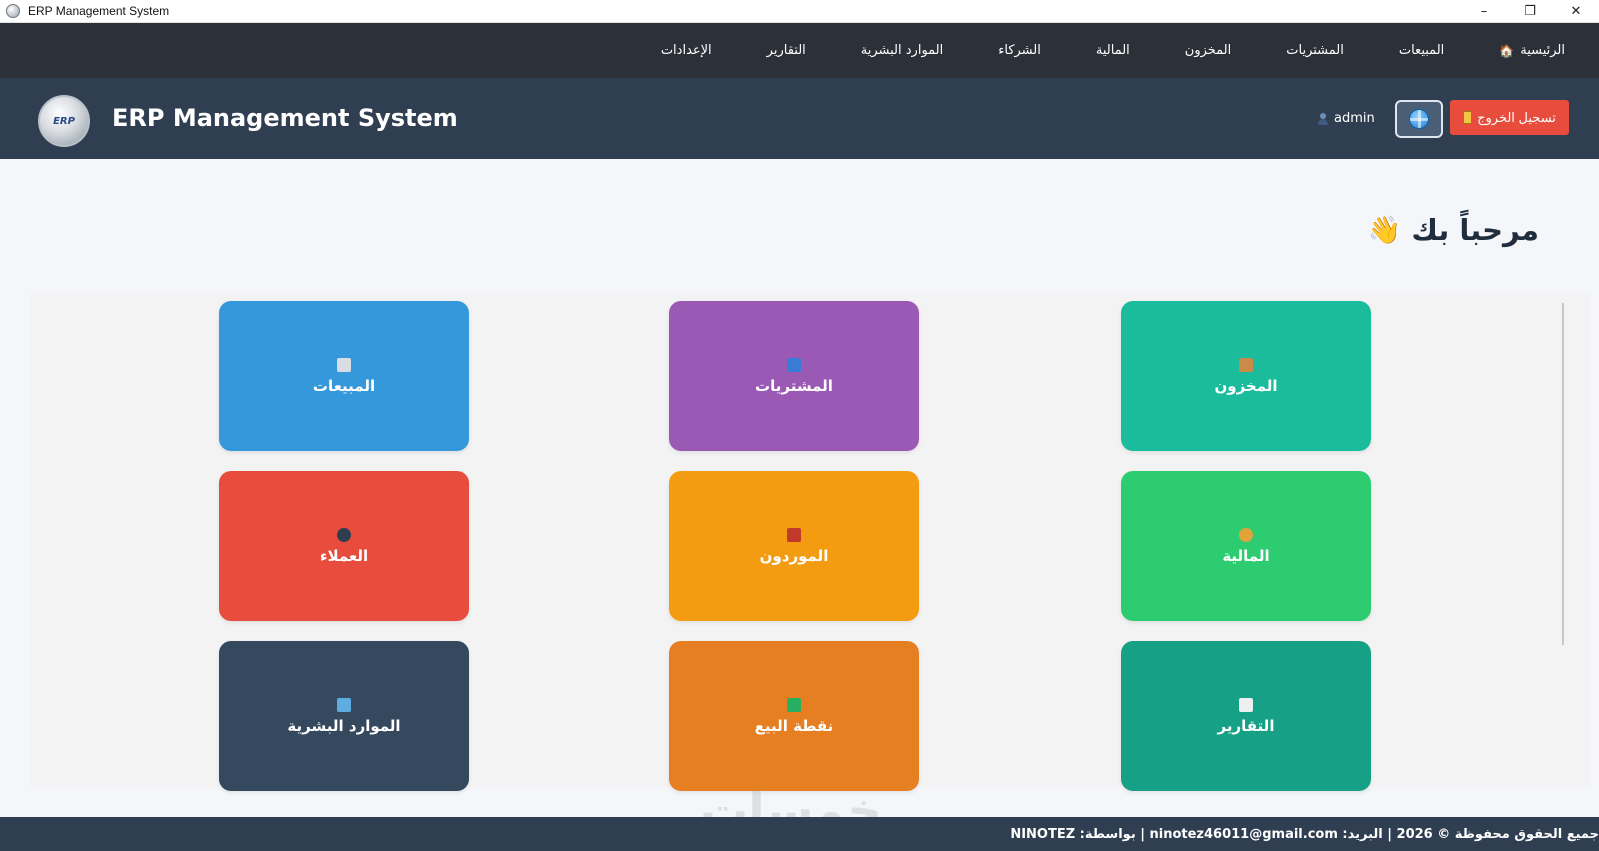  Describe the element at coordinates (794, 725) in the screenshot. I see `module-label: نقطة البيع` at that location.